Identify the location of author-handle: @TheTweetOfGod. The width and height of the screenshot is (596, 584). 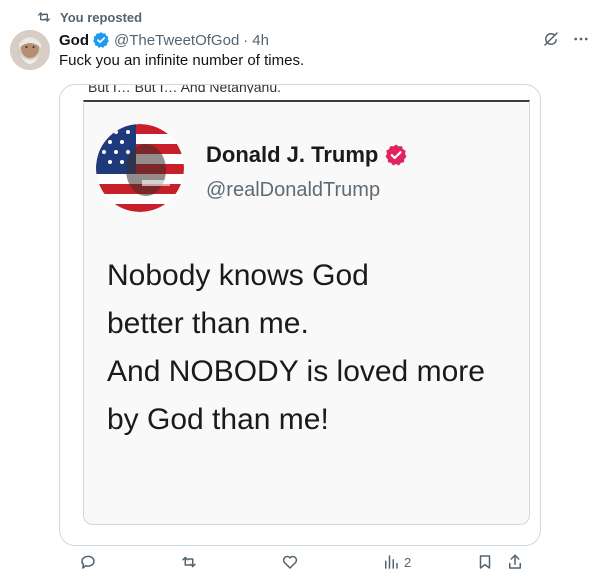
(176, 40).